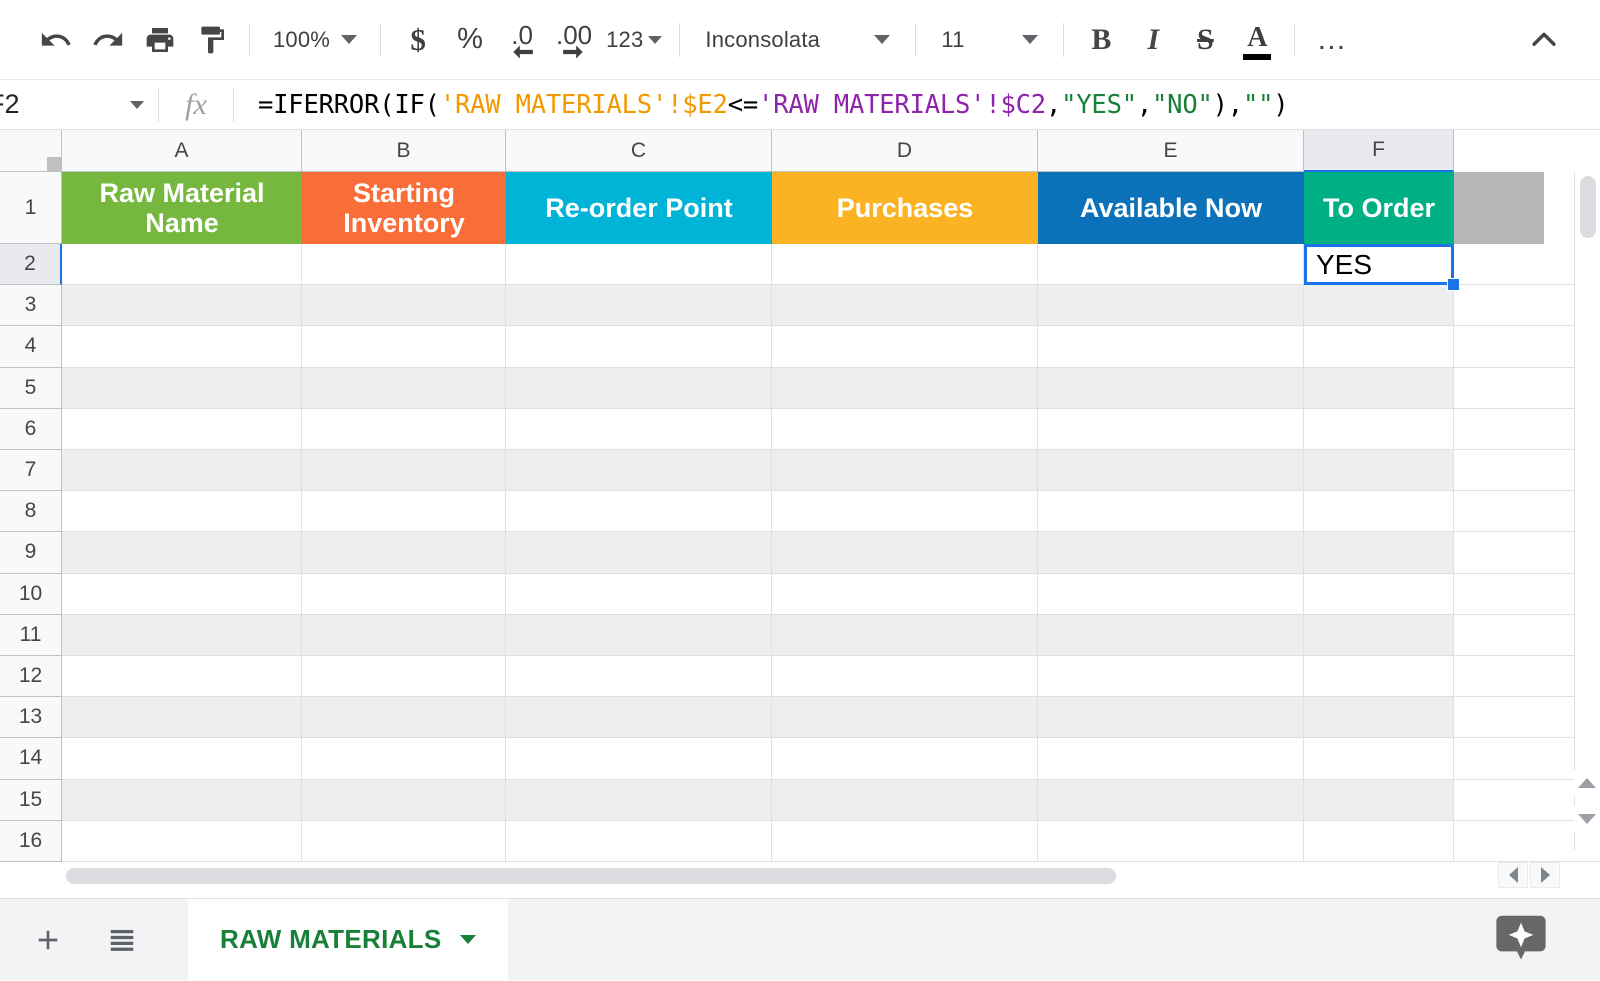 The image size is (1600, 981). What do you see at coordinates (1379, 151) in the screenshot?
I see `column-header-F: F` at bounding box center [1379, 151].